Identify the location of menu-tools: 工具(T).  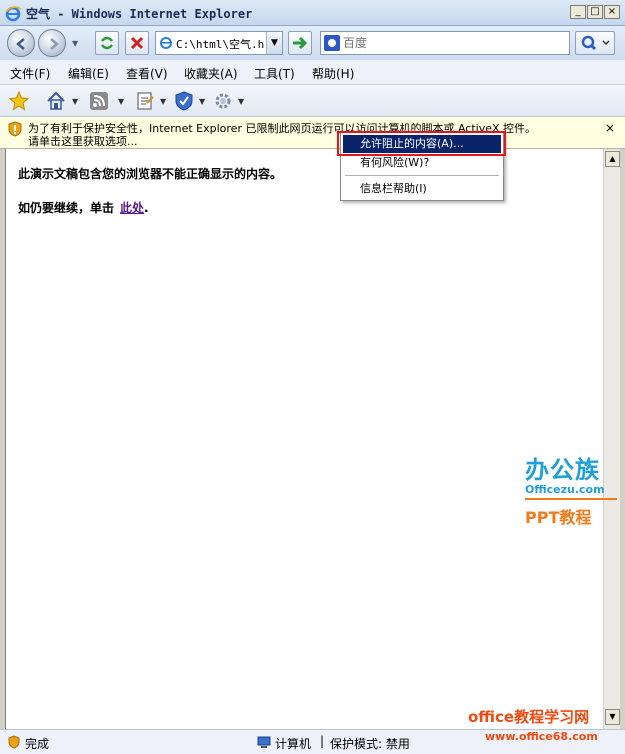
(274, 73).